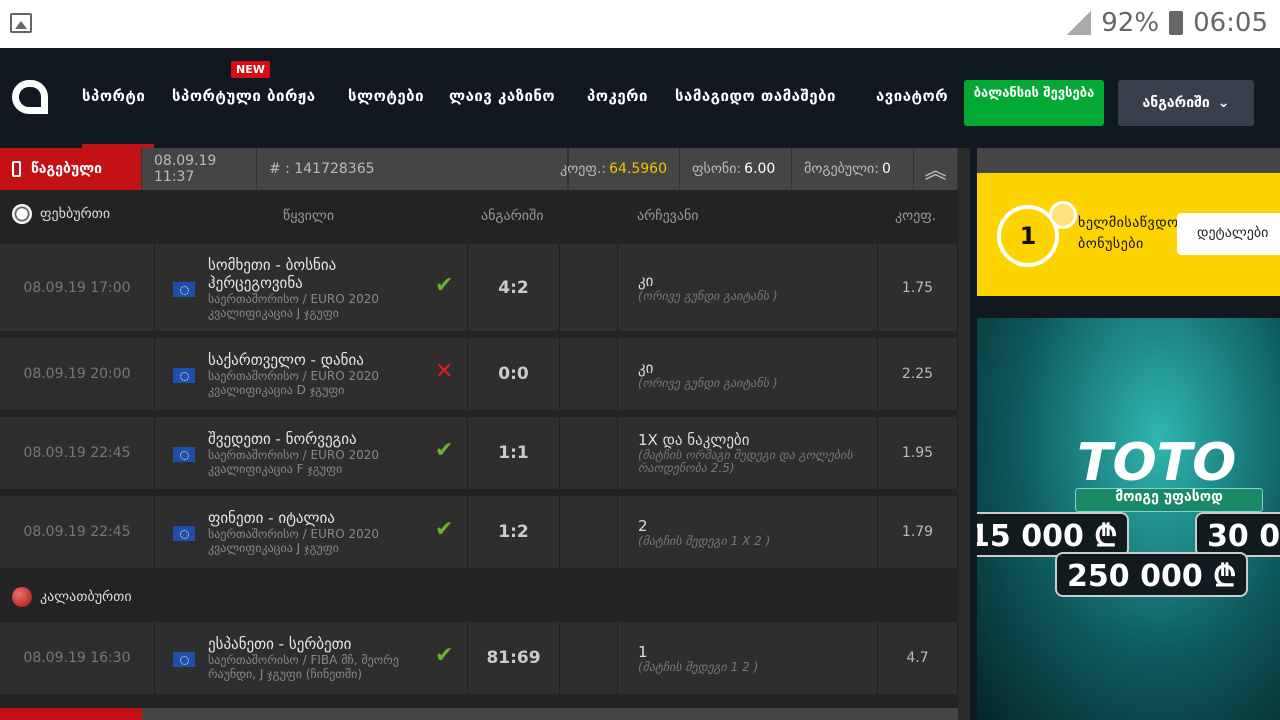 The width and height of the screenshot is (1280, 720). I want to click on event-name: შვედეთი - ნორვეგია, so click(320, 439).